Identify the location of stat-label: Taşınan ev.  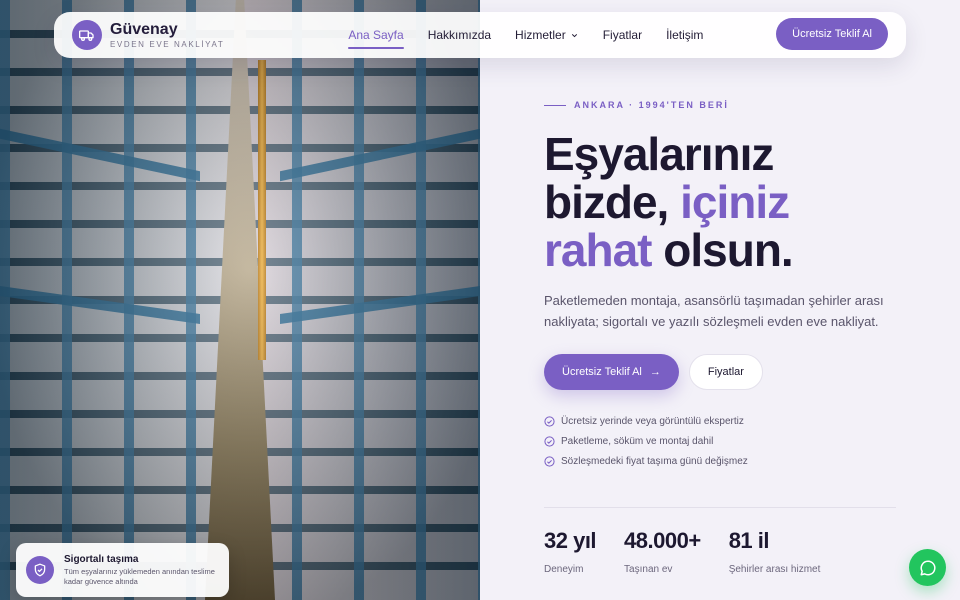
(648, 569).